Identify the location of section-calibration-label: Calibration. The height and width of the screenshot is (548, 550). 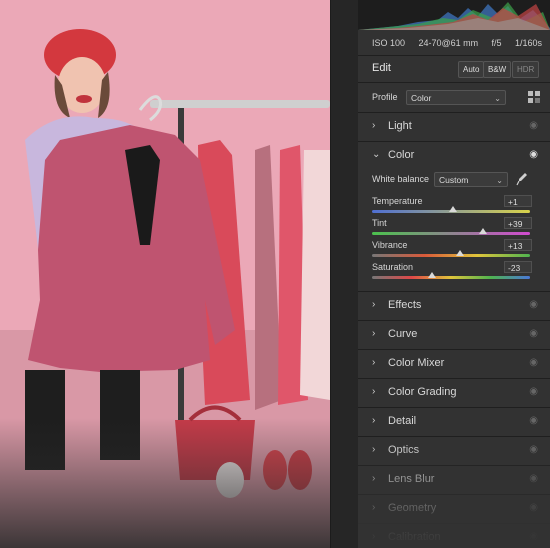
(414, 536).